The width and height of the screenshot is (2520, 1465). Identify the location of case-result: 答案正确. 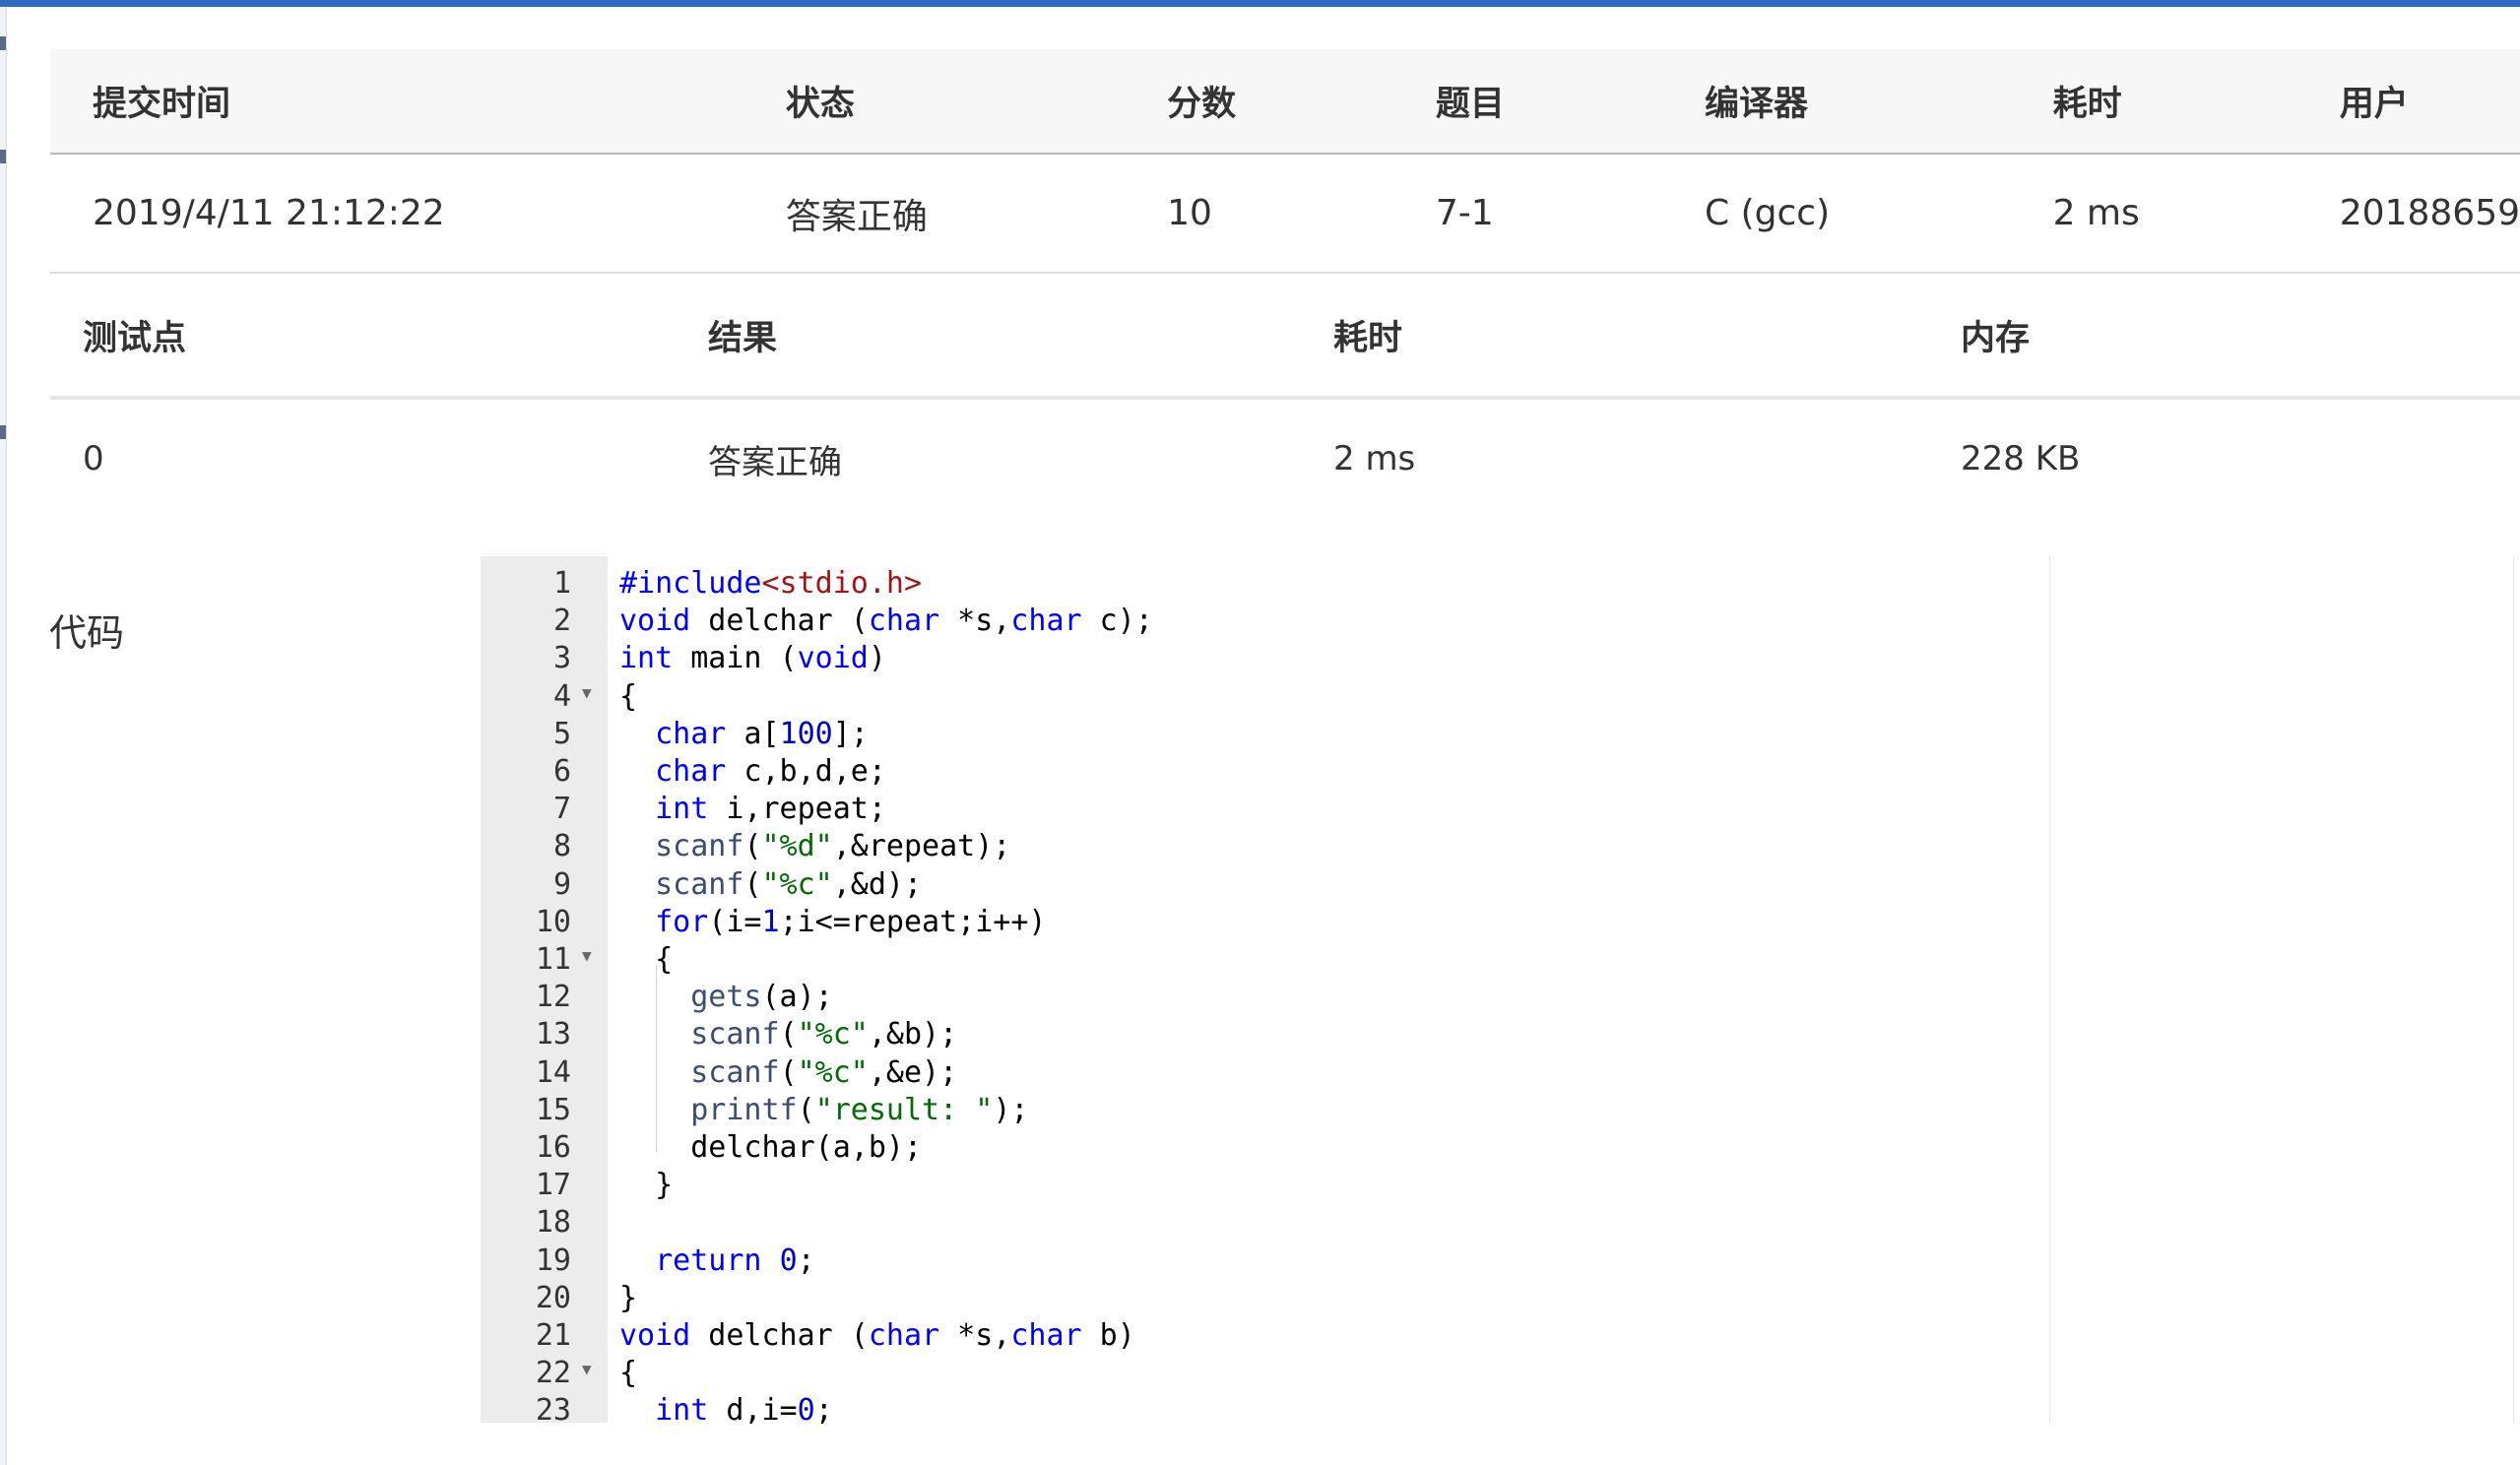
(775, 462).